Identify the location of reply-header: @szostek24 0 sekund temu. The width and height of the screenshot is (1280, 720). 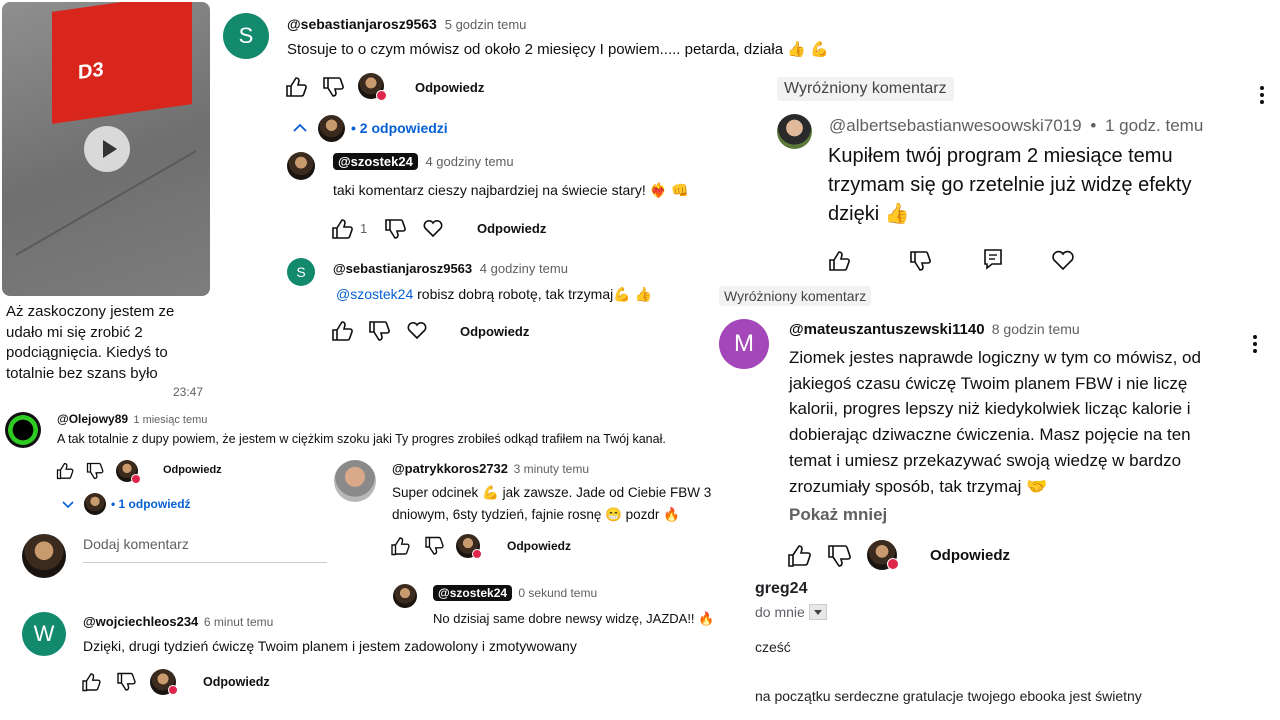
(515, 593).